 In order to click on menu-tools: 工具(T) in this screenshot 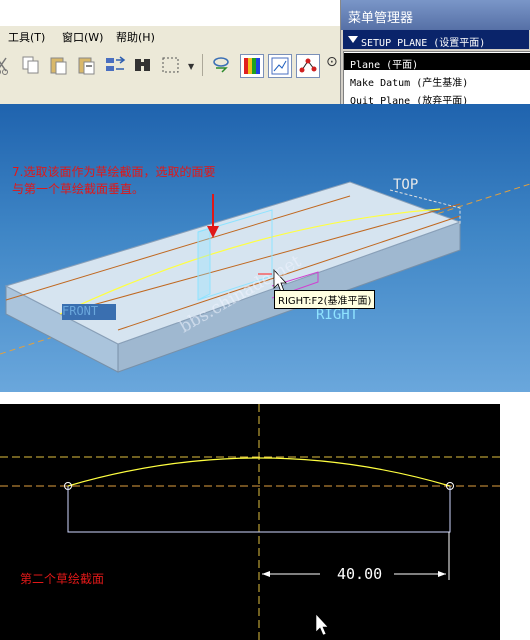, I will do `click(26, 37)`.